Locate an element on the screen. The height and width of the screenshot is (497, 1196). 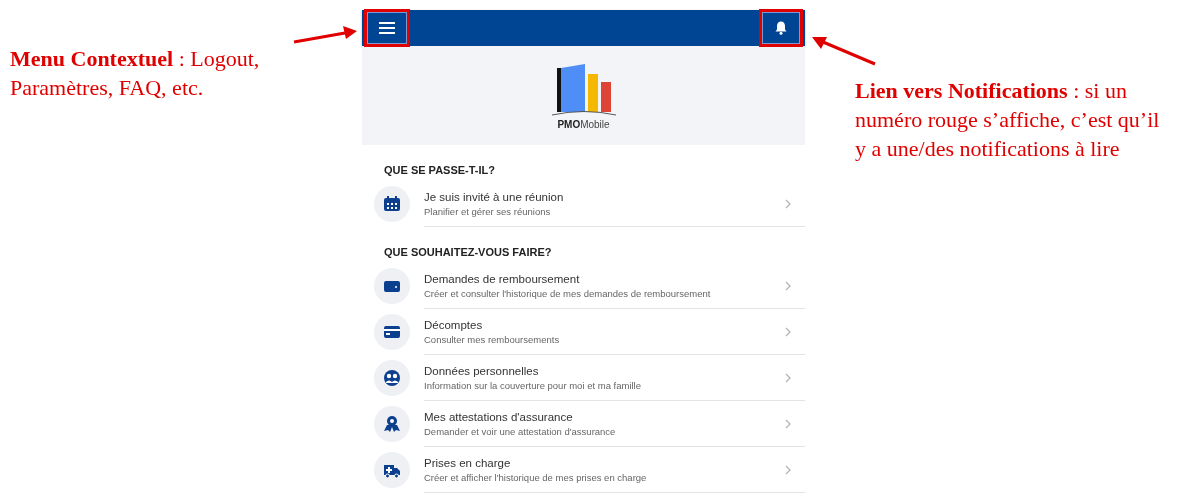
item-subtitle: Créer et consulter l'historique de mes demandes de remboursement is located at coordinates (568, 293).